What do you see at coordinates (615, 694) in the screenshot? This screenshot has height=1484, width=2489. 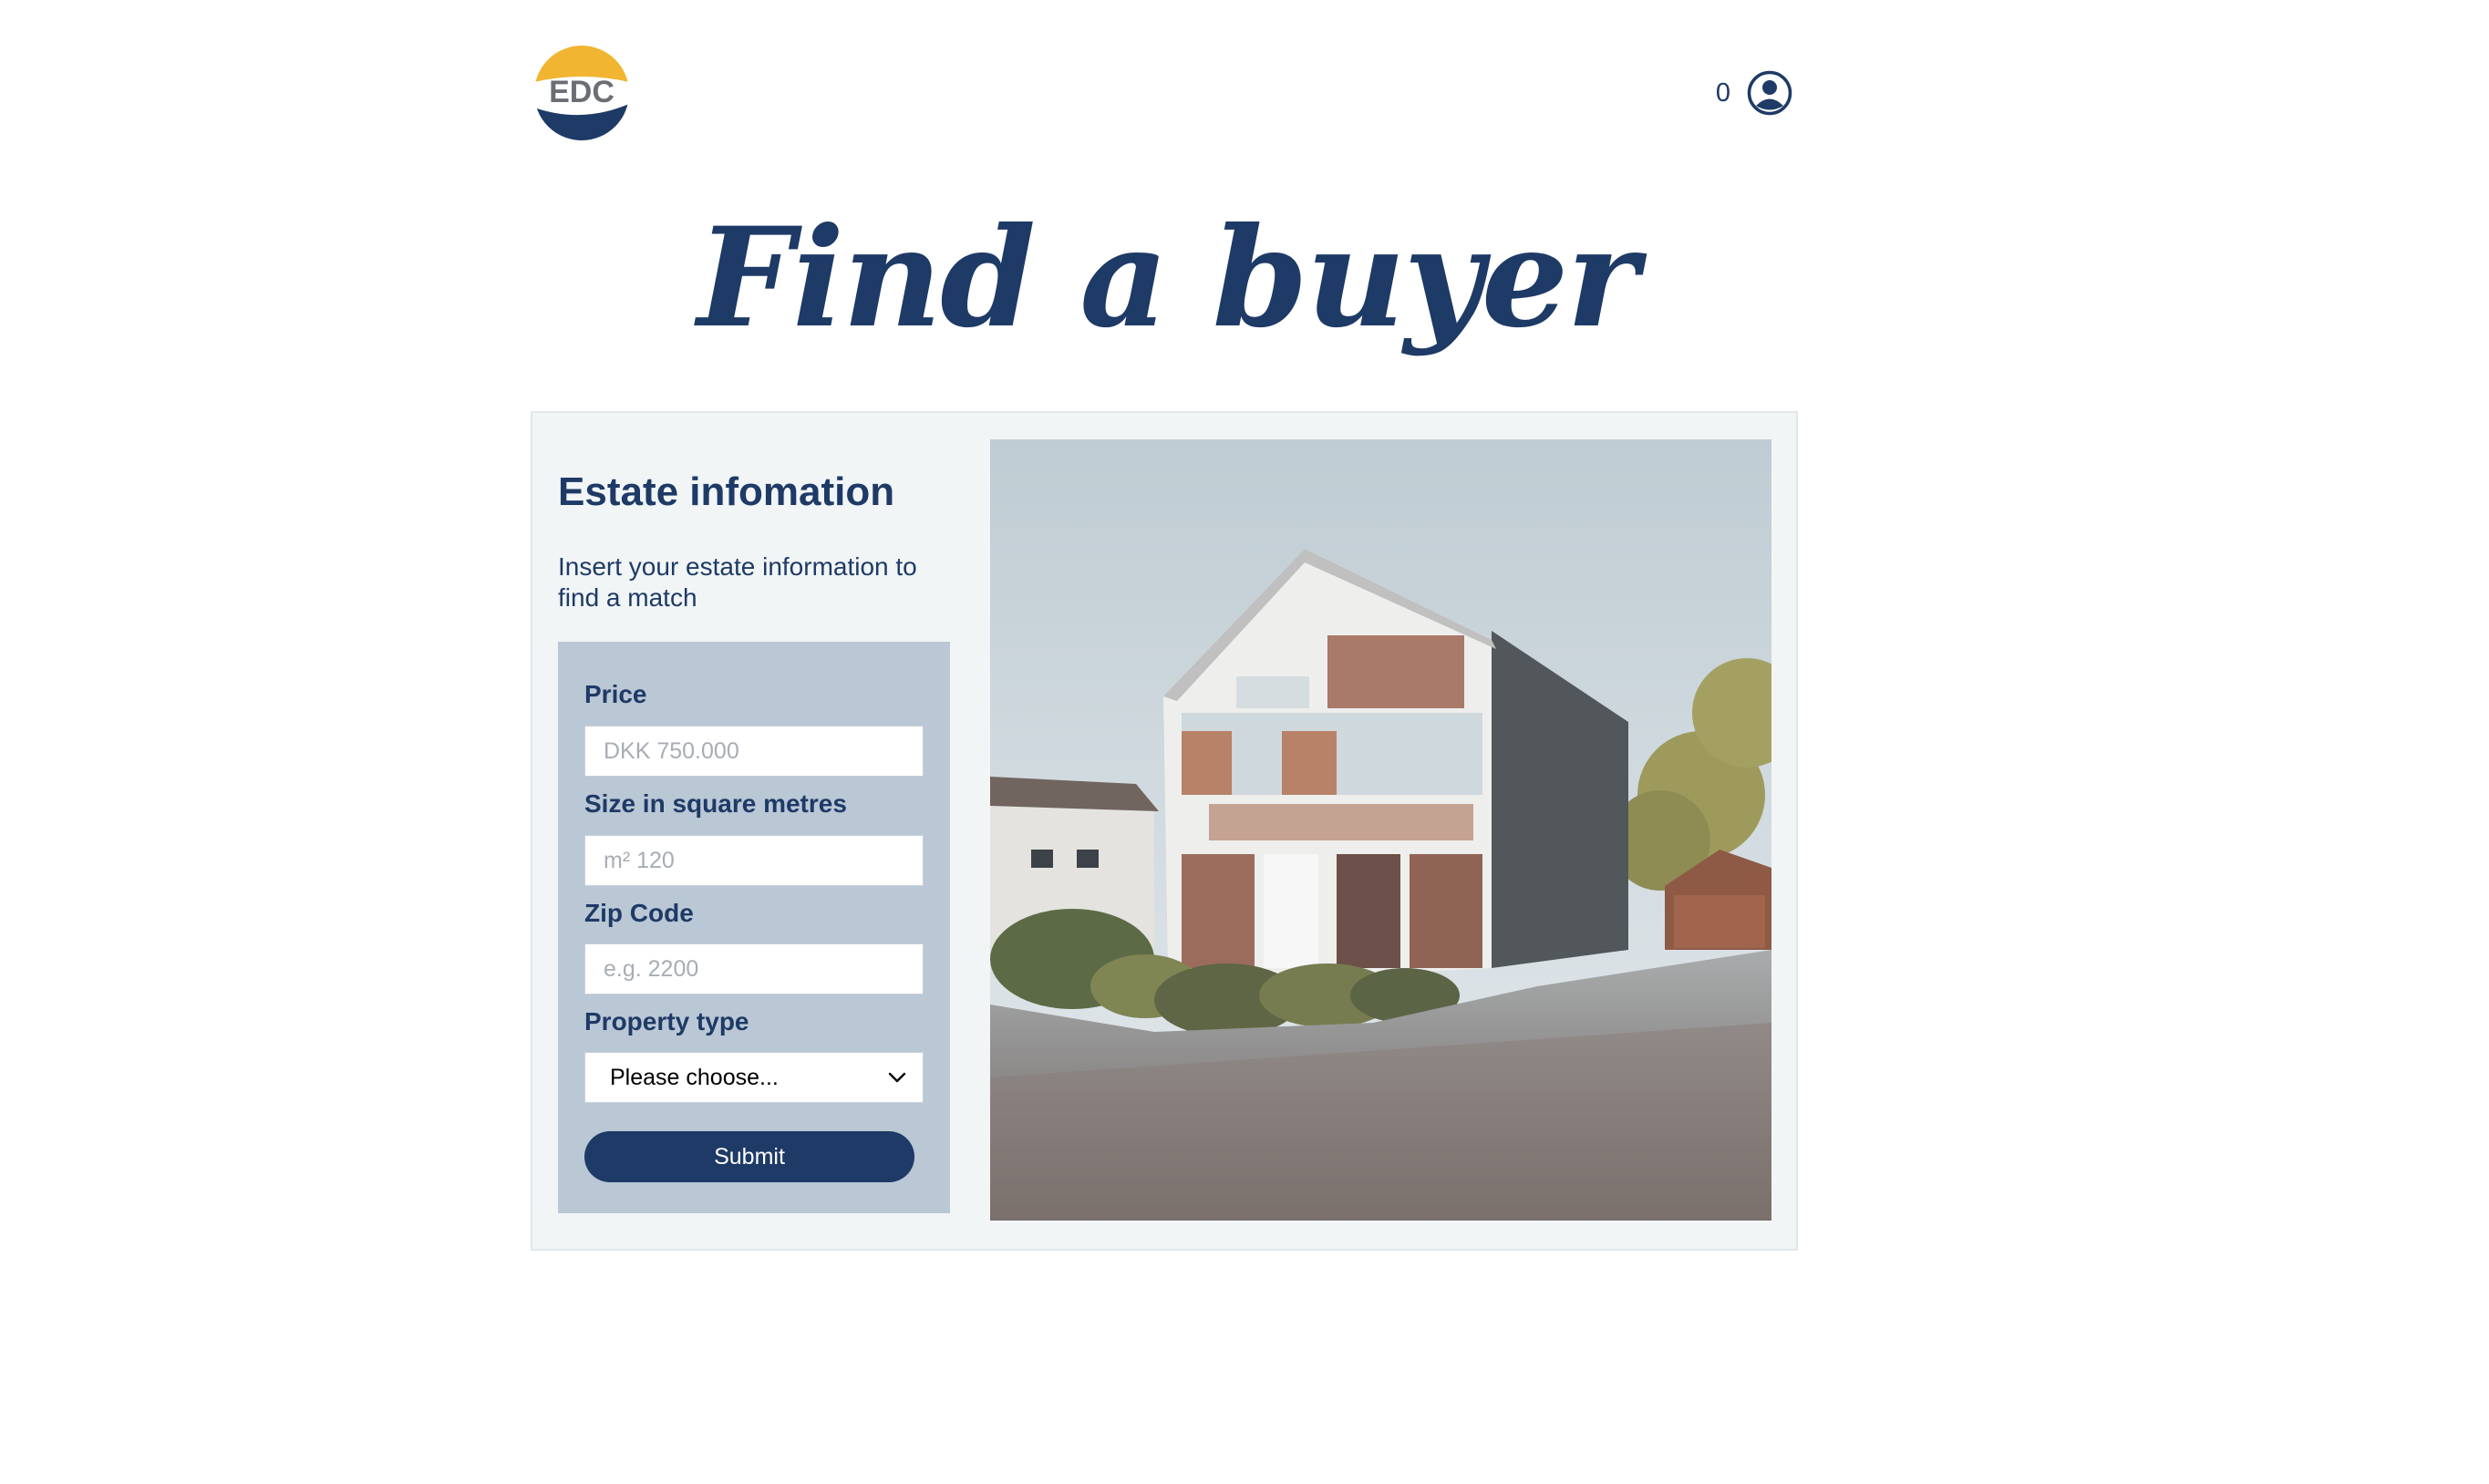 I see `price-label: Price` at bounding box center [615, 694].